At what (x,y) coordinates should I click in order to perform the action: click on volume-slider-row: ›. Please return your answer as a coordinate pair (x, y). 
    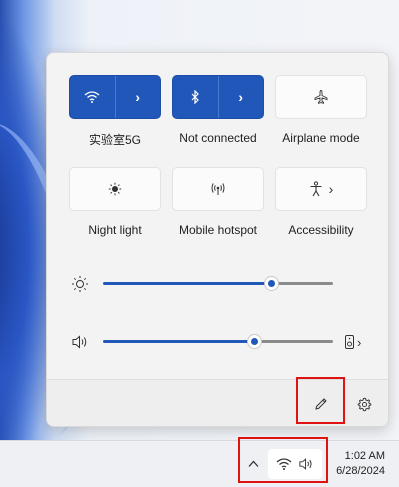
    Looking at the image, I should click on (219, 342).